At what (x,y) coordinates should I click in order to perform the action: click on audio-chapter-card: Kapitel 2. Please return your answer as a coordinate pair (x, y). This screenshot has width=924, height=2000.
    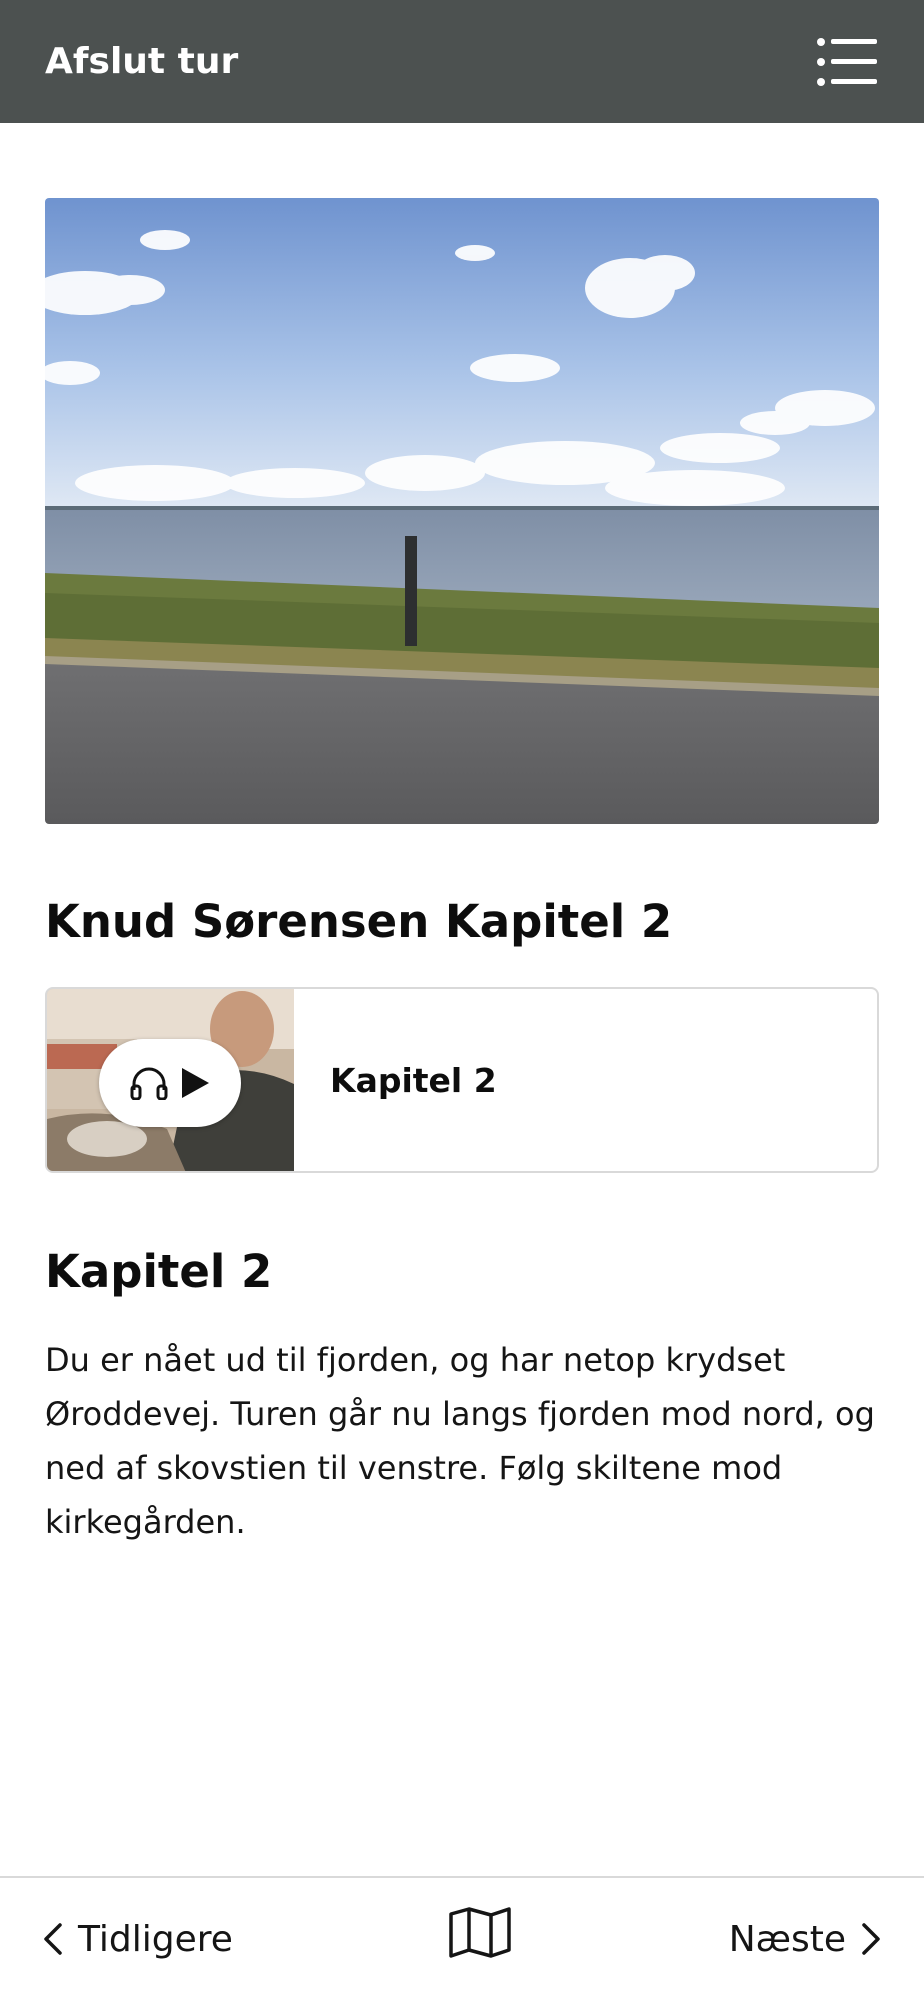
    Looking at the image, I should click on (462, 1080).